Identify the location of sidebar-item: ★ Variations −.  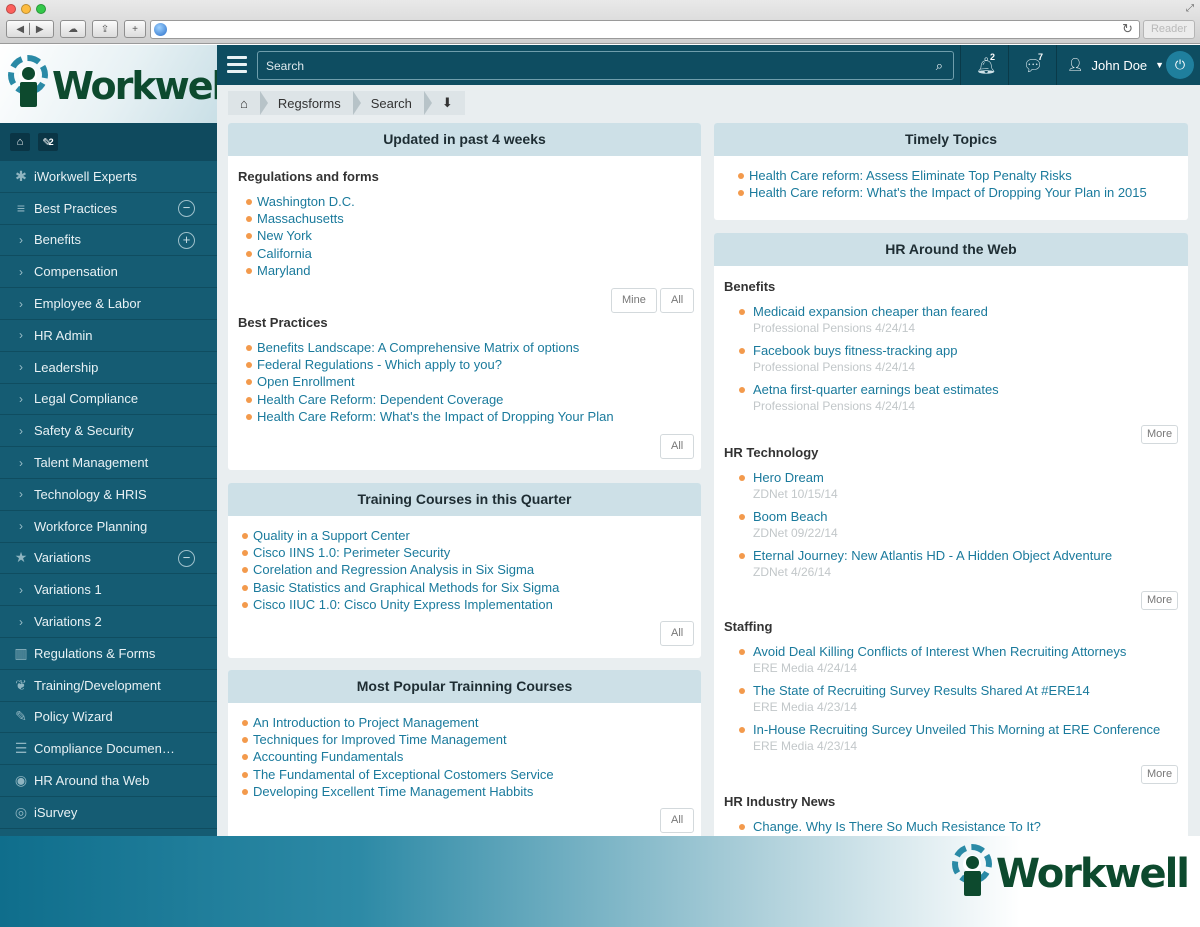
(108, 559).